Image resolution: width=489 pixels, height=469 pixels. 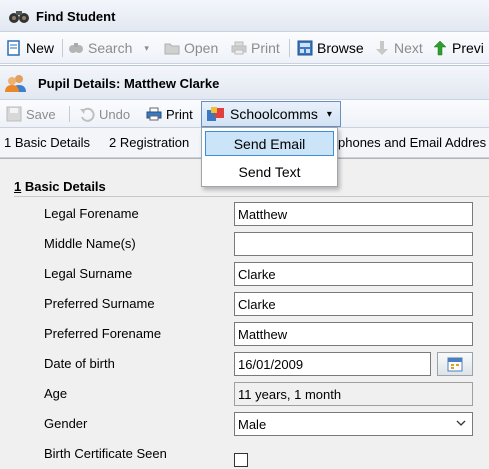 What do you see at coordinates (257, 274) in the screenshot?
I see `legal-surname-value: Clarke` at bounding box center [257, 274].